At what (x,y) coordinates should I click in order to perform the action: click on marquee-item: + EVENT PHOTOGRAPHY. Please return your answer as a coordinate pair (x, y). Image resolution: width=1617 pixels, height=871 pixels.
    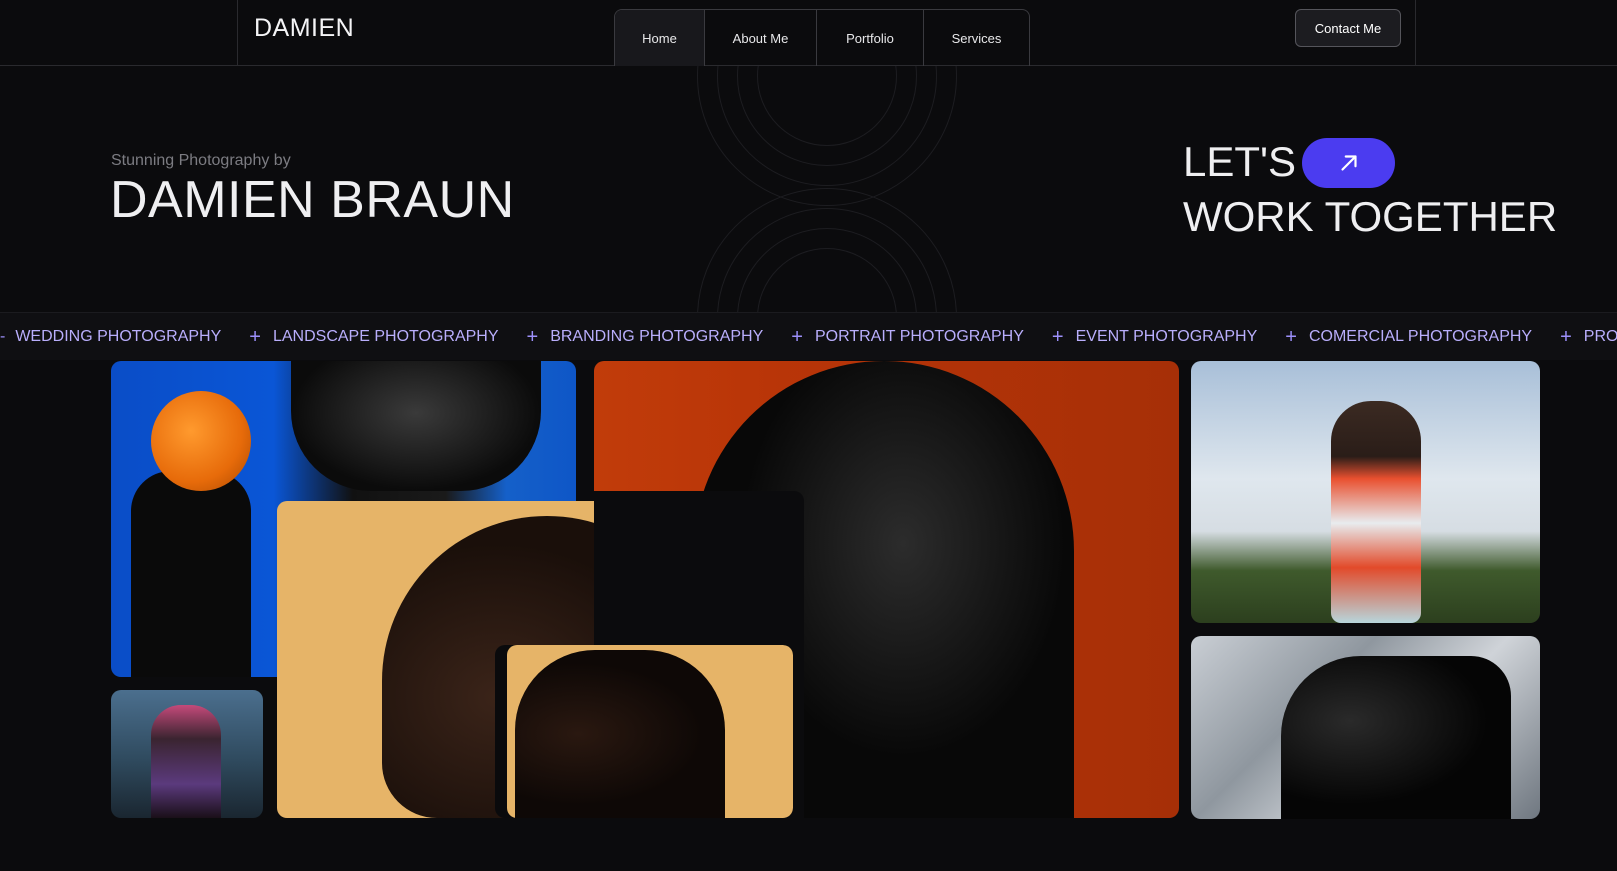
    Looking at the image, I should click on (1154, 337).